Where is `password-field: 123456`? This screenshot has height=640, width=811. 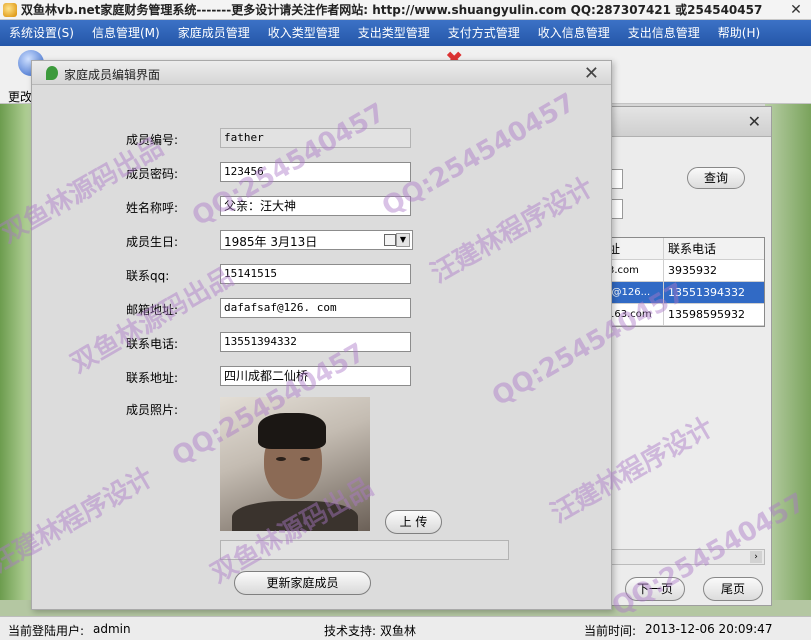
password-field: 123456 is located at coordinates (315, 172).